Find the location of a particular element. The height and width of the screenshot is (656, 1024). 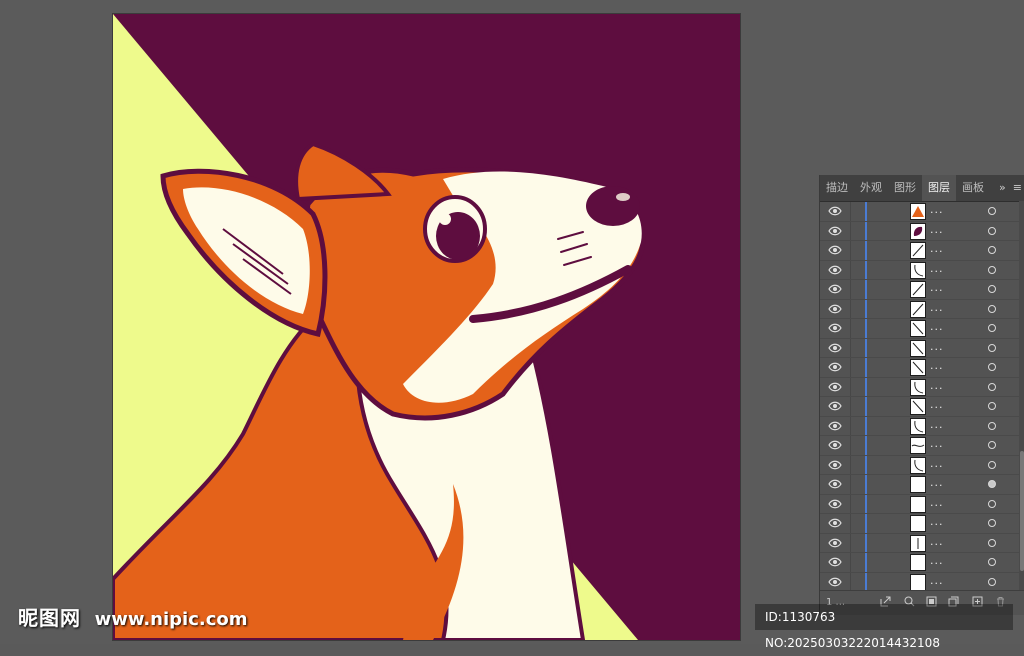

tab-graphic-styles: 图形 is located at coordinates (905, 188).